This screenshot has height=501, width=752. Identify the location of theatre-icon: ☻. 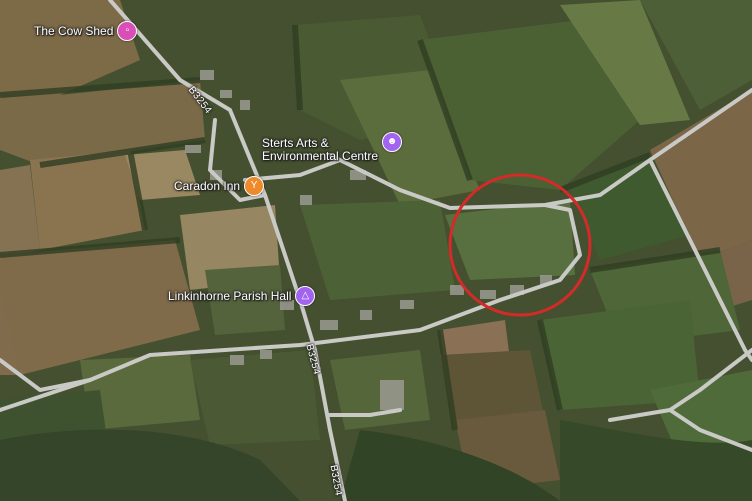
(392, 142).